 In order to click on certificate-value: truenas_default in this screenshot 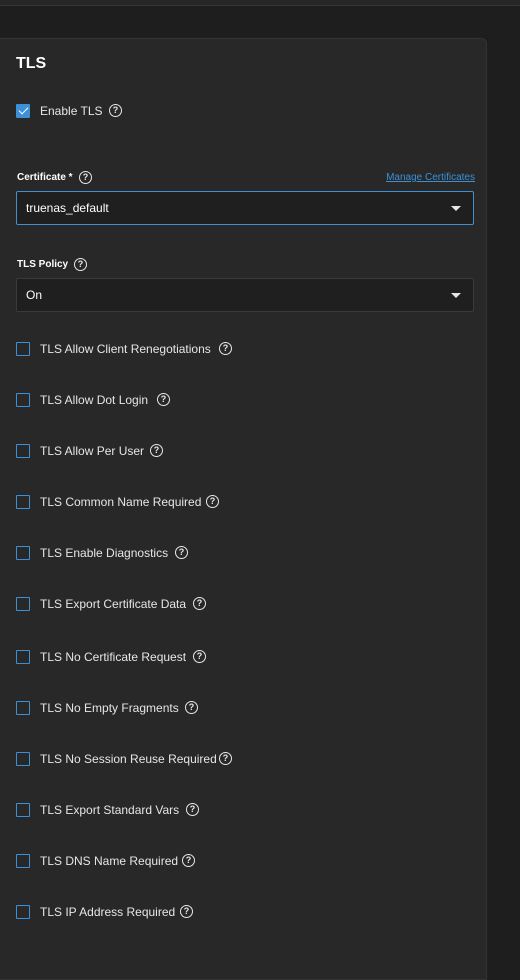, I will do `click(67, 208)`.